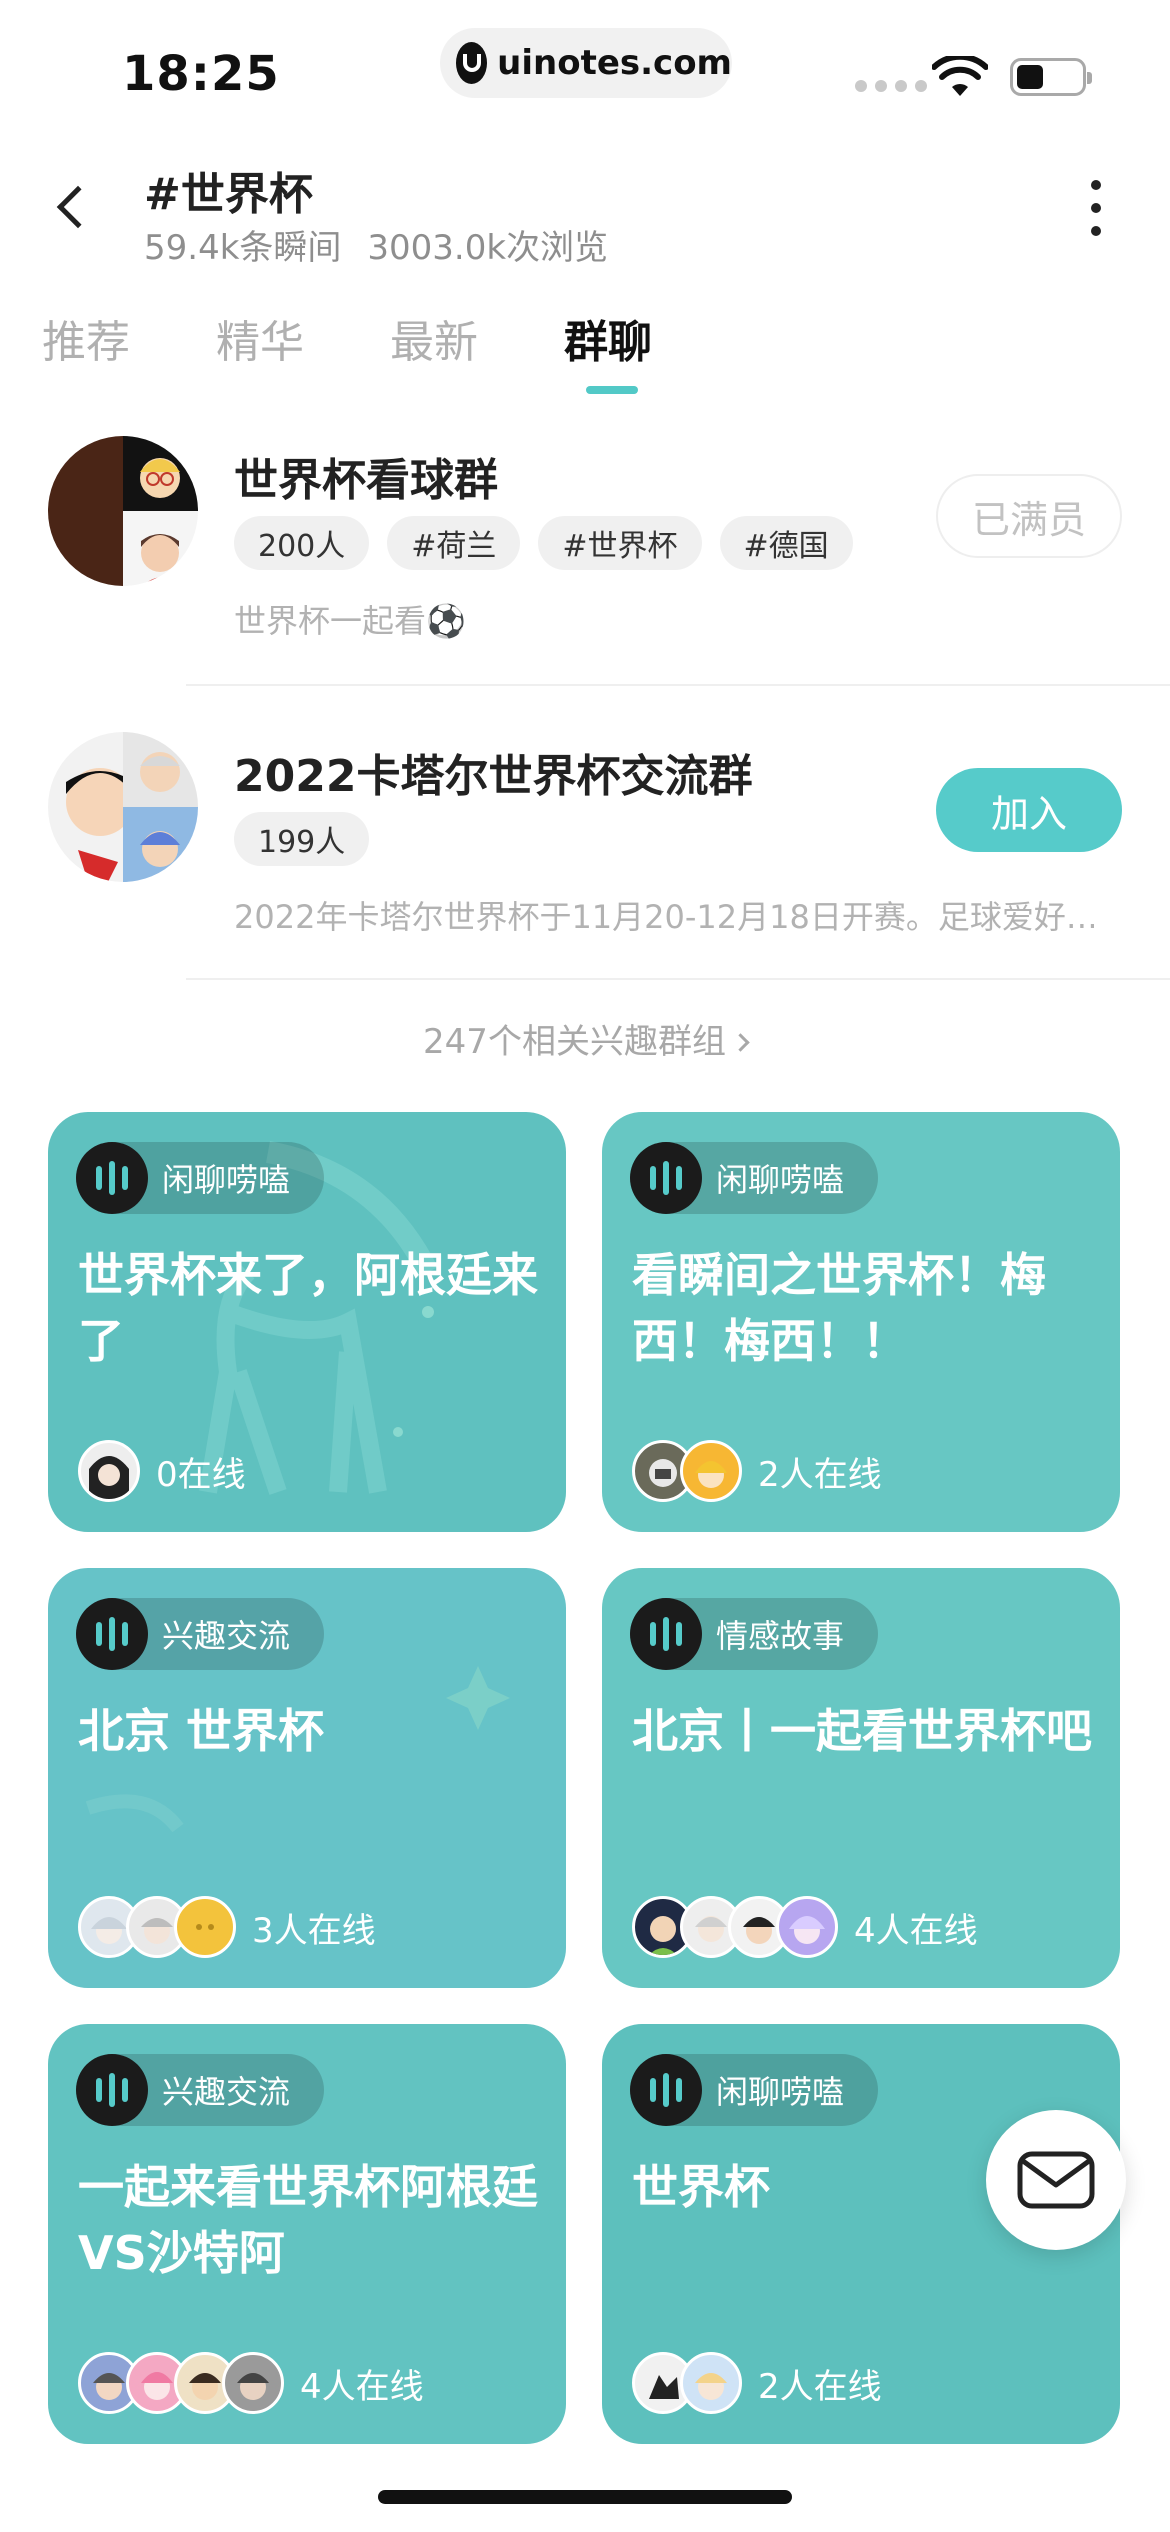 This screenshot has width=1170, height=2532. I want to click on room-card: 兴趣交流 北京 世界杯 3人在线, so click(307, 1778).